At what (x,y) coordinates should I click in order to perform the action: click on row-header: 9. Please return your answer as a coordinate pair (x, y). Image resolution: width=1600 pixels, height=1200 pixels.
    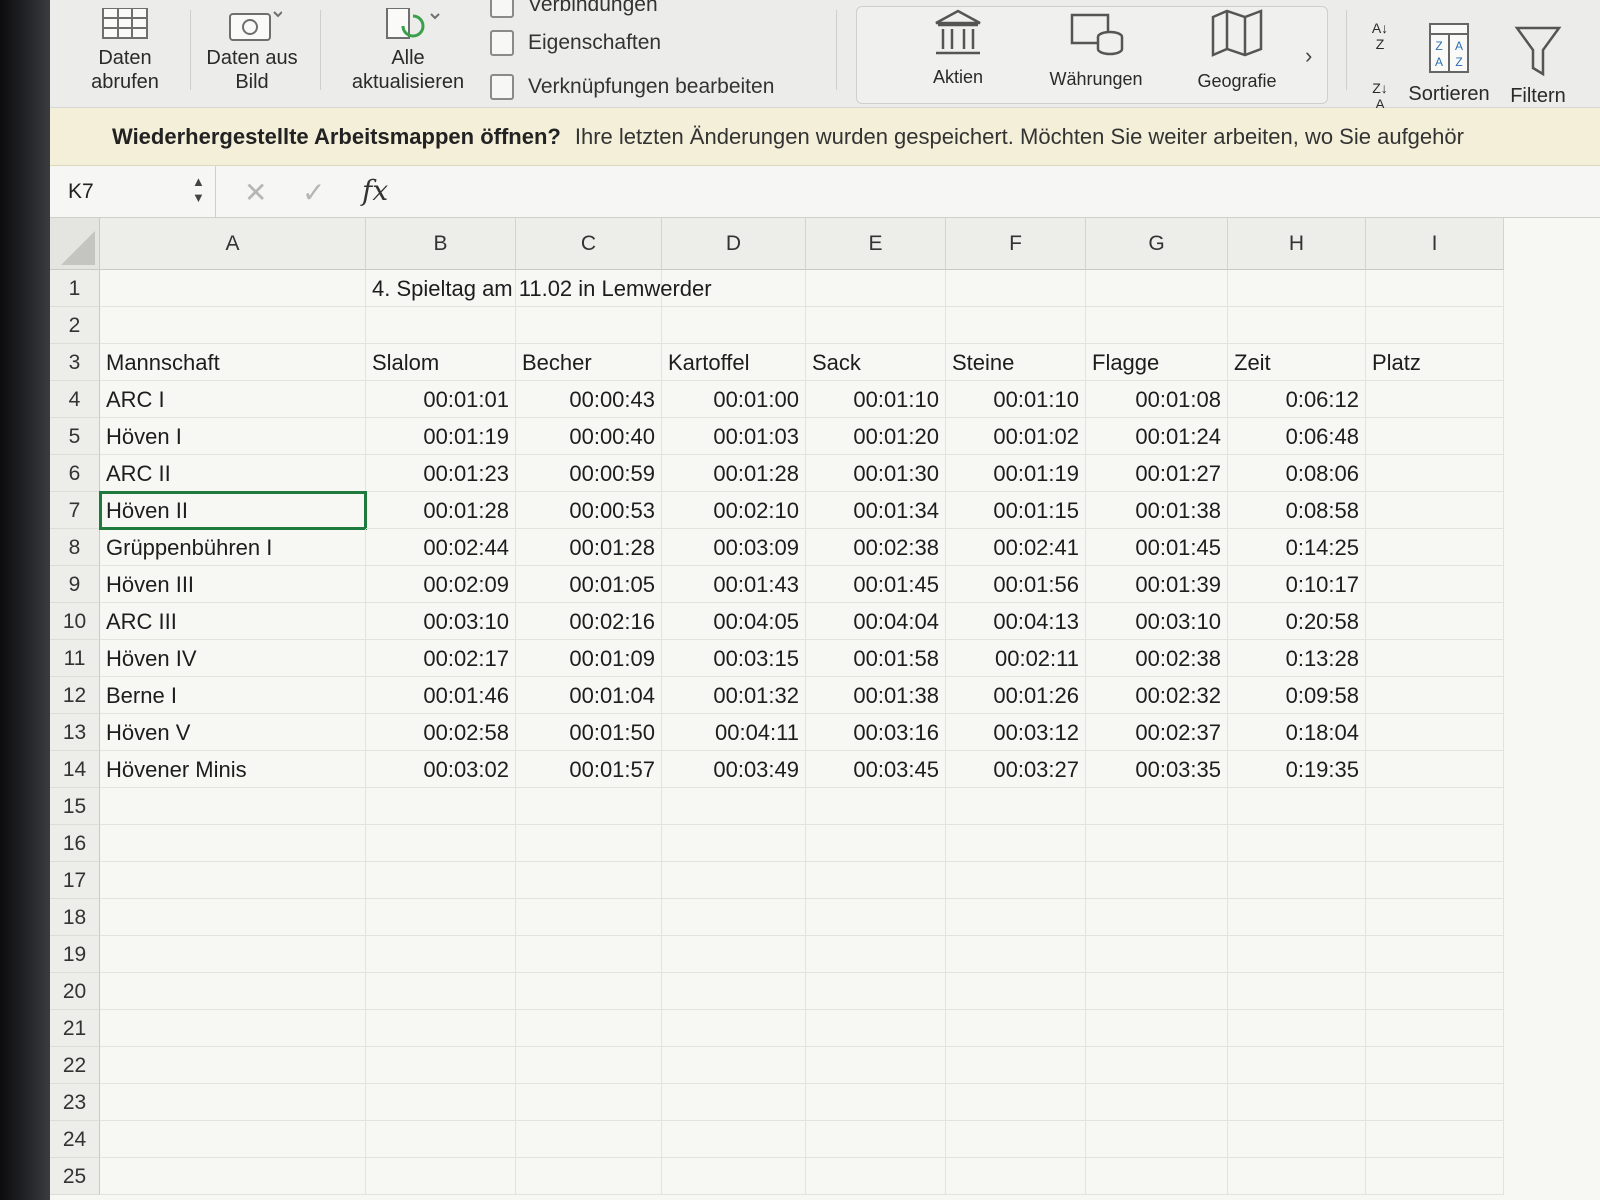
    Looking at the image, I should click on (75, 584).